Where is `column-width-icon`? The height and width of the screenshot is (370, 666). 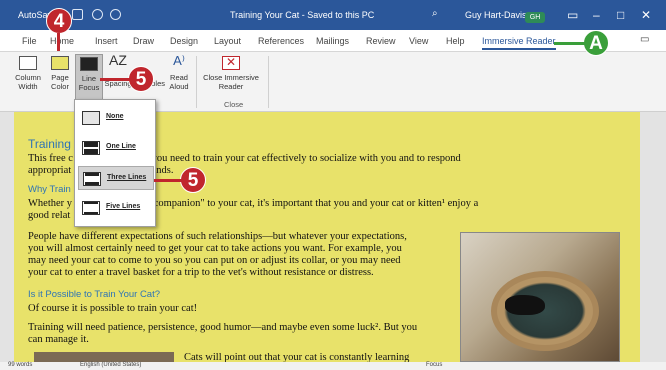
column-width-icon is located at coordinates (28, 63).